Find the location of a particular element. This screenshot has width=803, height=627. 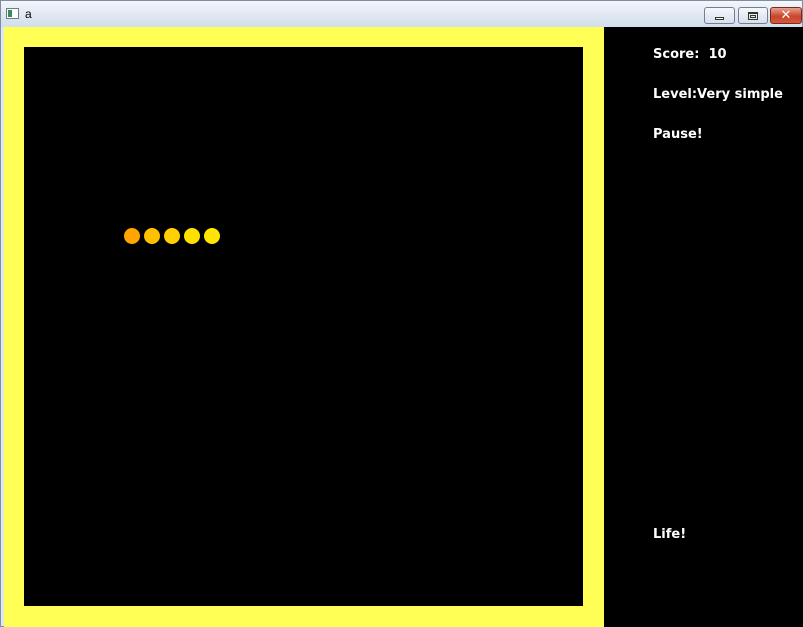

restore-icon is located at coordinates (753, 15).